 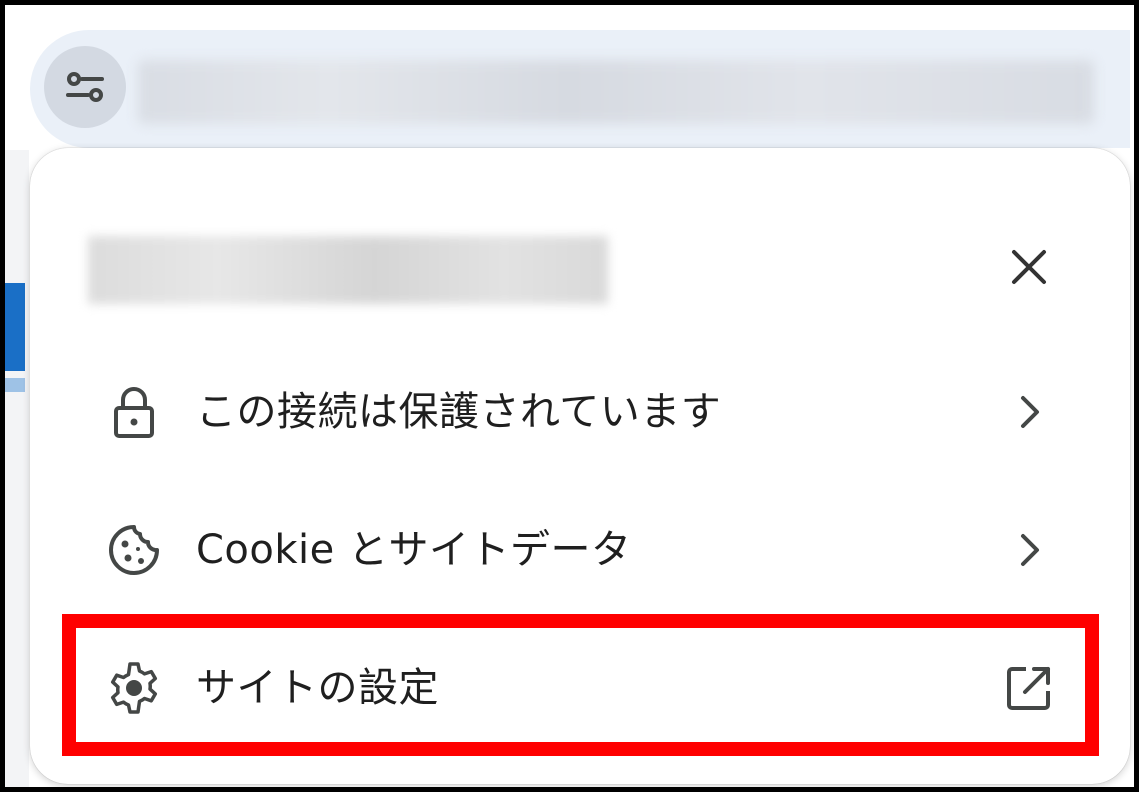 What do you see at coordinates (459, 412) in the screenshot?
I see `connection-secure-label: この接続は保護されています` at bounding box center [459, 412].